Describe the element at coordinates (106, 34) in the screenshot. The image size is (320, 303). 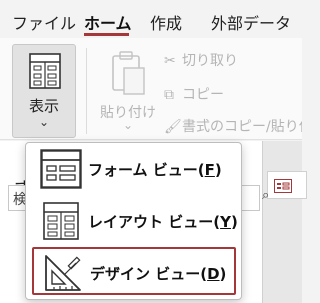
I see `active-tab-indicator` at that location.